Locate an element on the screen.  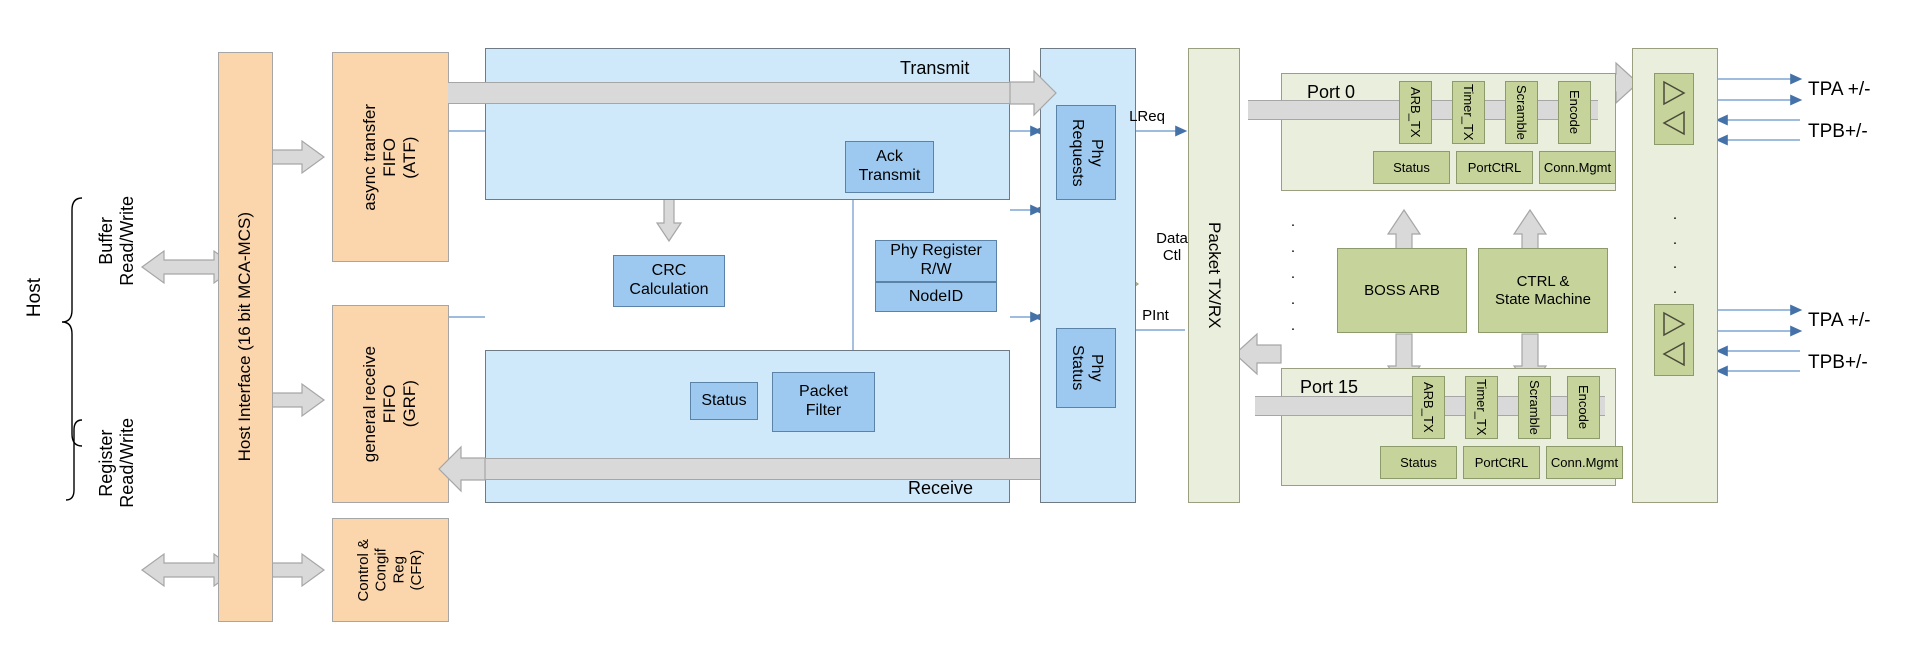
port-0-title: Port 0 is located at coordinates (1331, 92).